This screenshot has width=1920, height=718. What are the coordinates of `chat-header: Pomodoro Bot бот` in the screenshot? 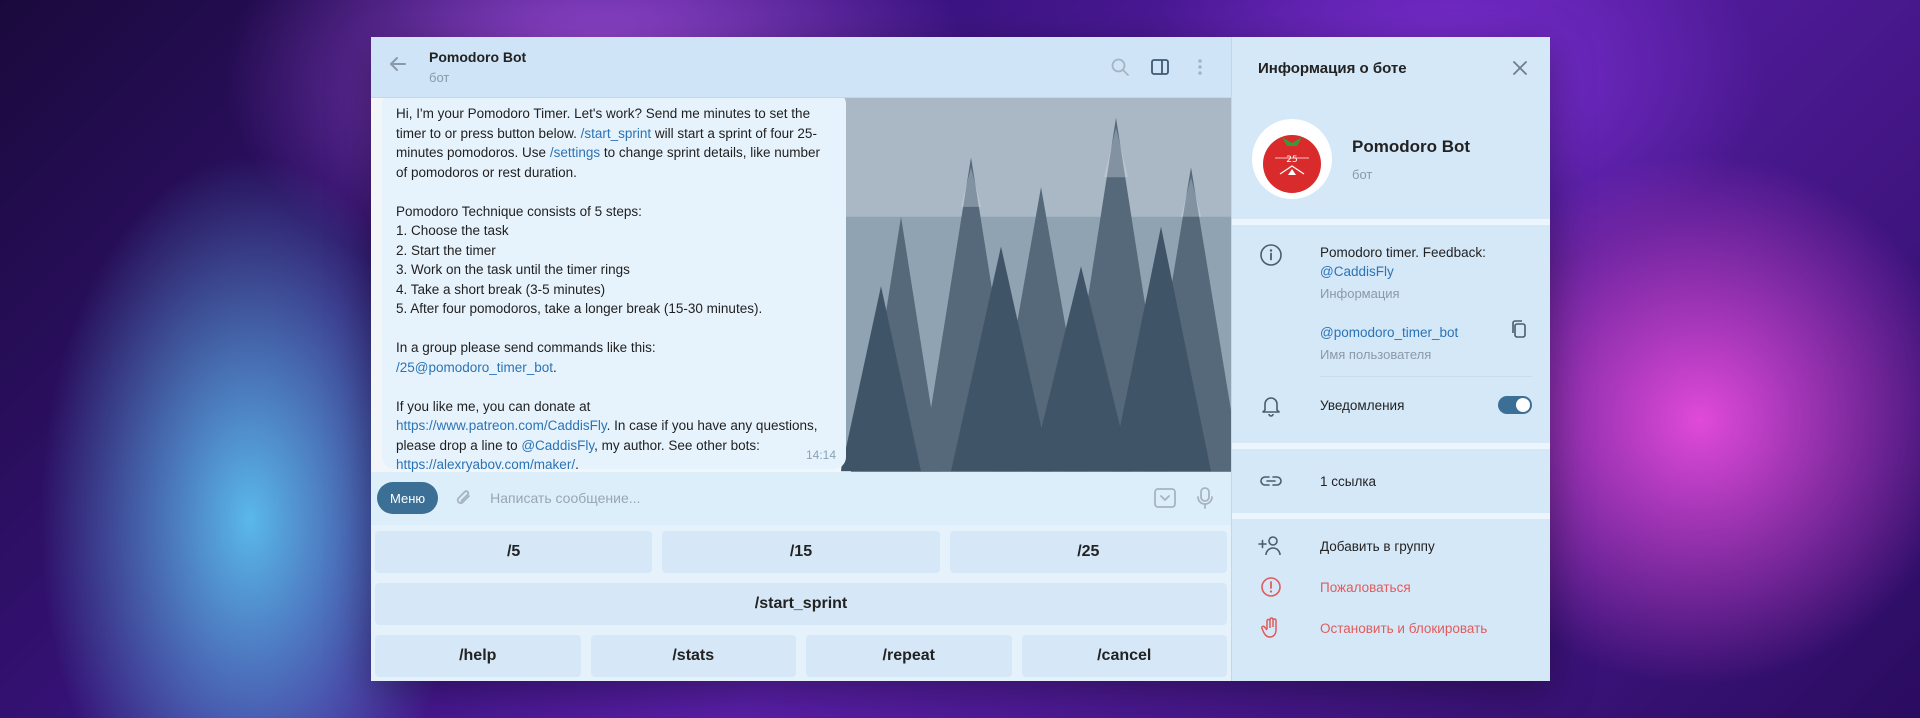 It's located at (801, 68).